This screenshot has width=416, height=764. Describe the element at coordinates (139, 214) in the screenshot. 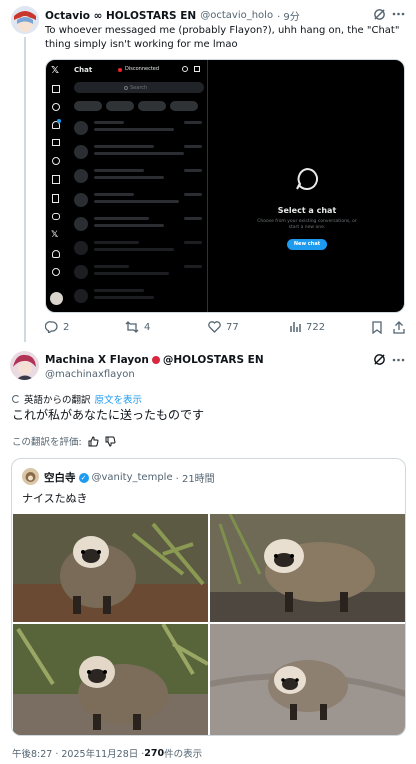

I see `chat-skeleton-list` at that location.